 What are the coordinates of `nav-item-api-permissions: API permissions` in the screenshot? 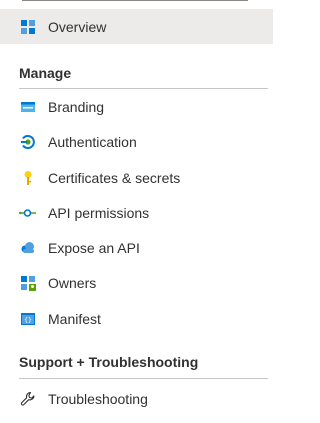 It's located at (136, 212).